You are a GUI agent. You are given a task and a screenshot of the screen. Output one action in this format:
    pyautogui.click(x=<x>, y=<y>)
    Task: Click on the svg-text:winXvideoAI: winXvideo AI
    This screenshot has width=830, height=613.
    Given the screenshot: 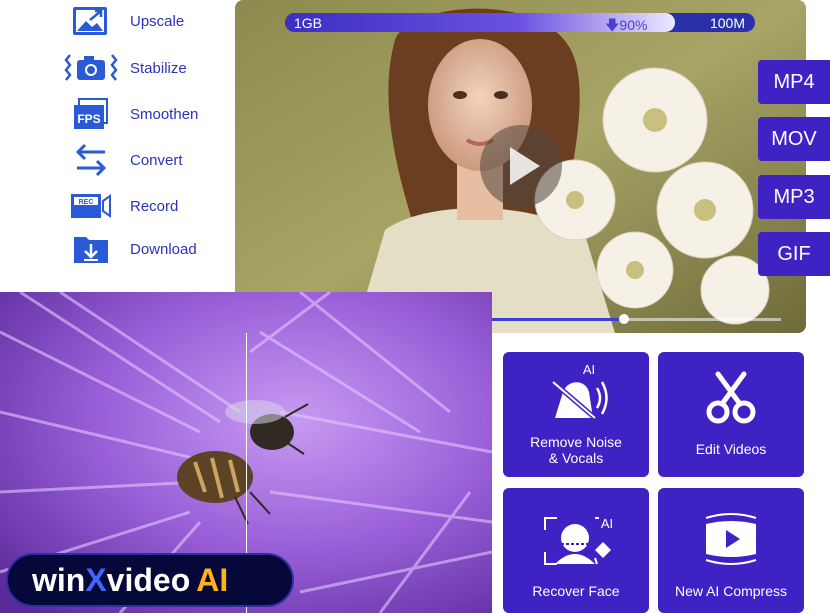 What is the action you would take?
    pyautogui.click(x=130, y=580)
    